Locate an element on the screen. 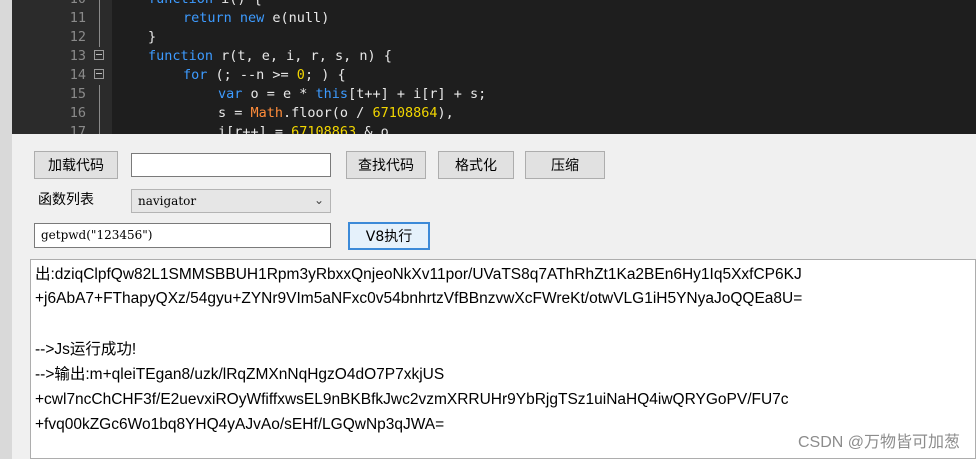  format-button: 格式化 is located at coordinates (476, 165).